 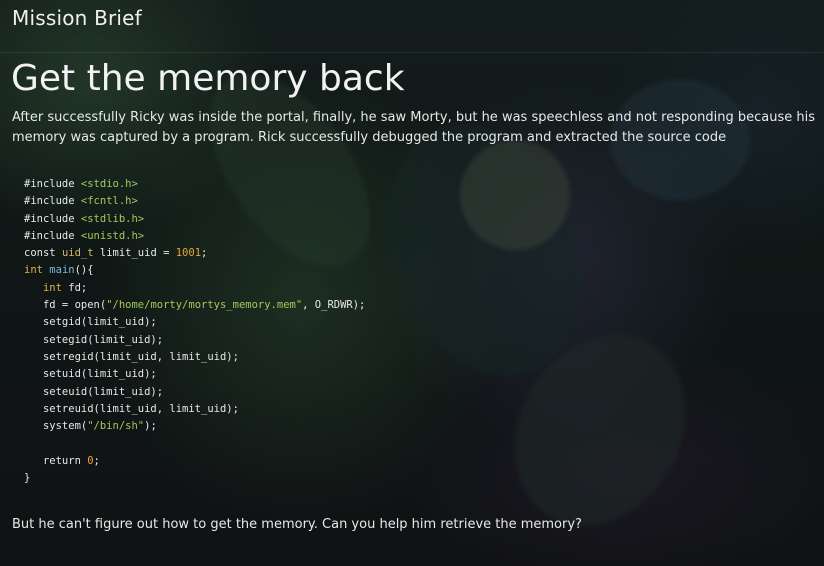 I want to click on code-token: setreuid(limit_uid, limit_uid);, so click(x=131, y=408).